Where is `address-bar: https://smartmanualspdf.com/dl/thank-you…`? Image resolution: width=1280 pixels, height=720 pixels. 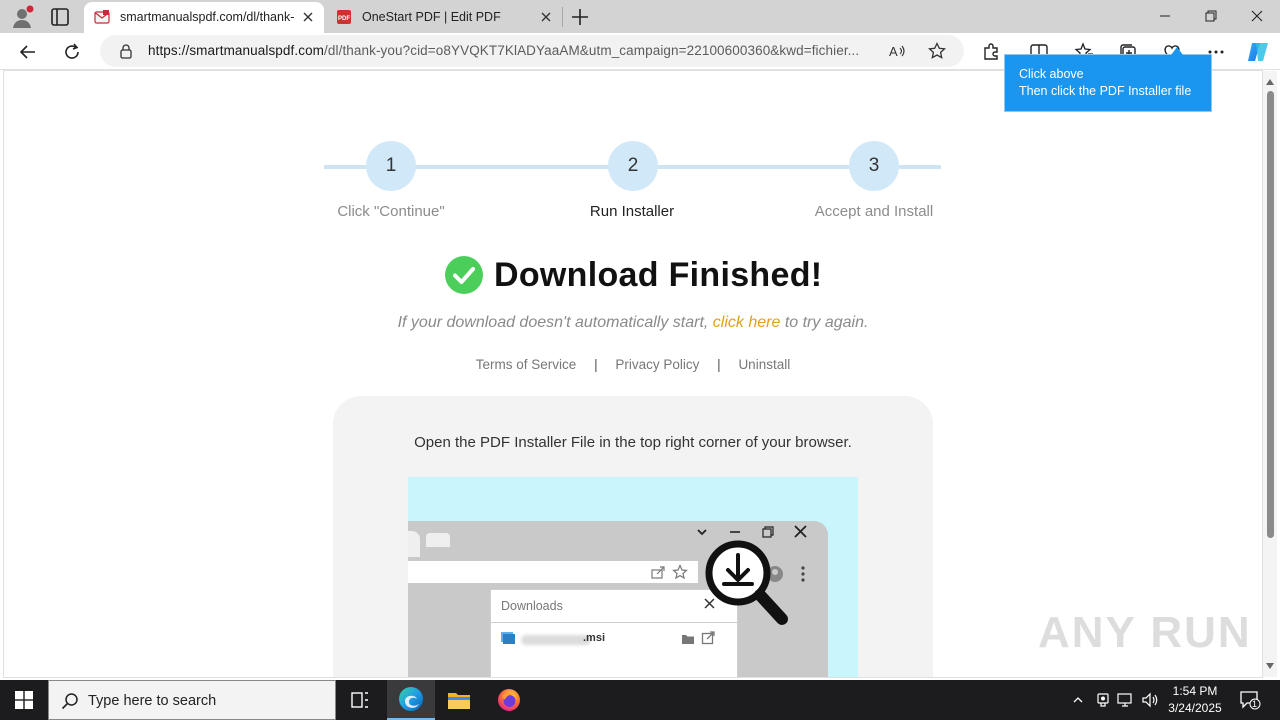 address-bar: https://smartmanualspdf.com/dl/thank-you… is located at coordinates (532, 51).